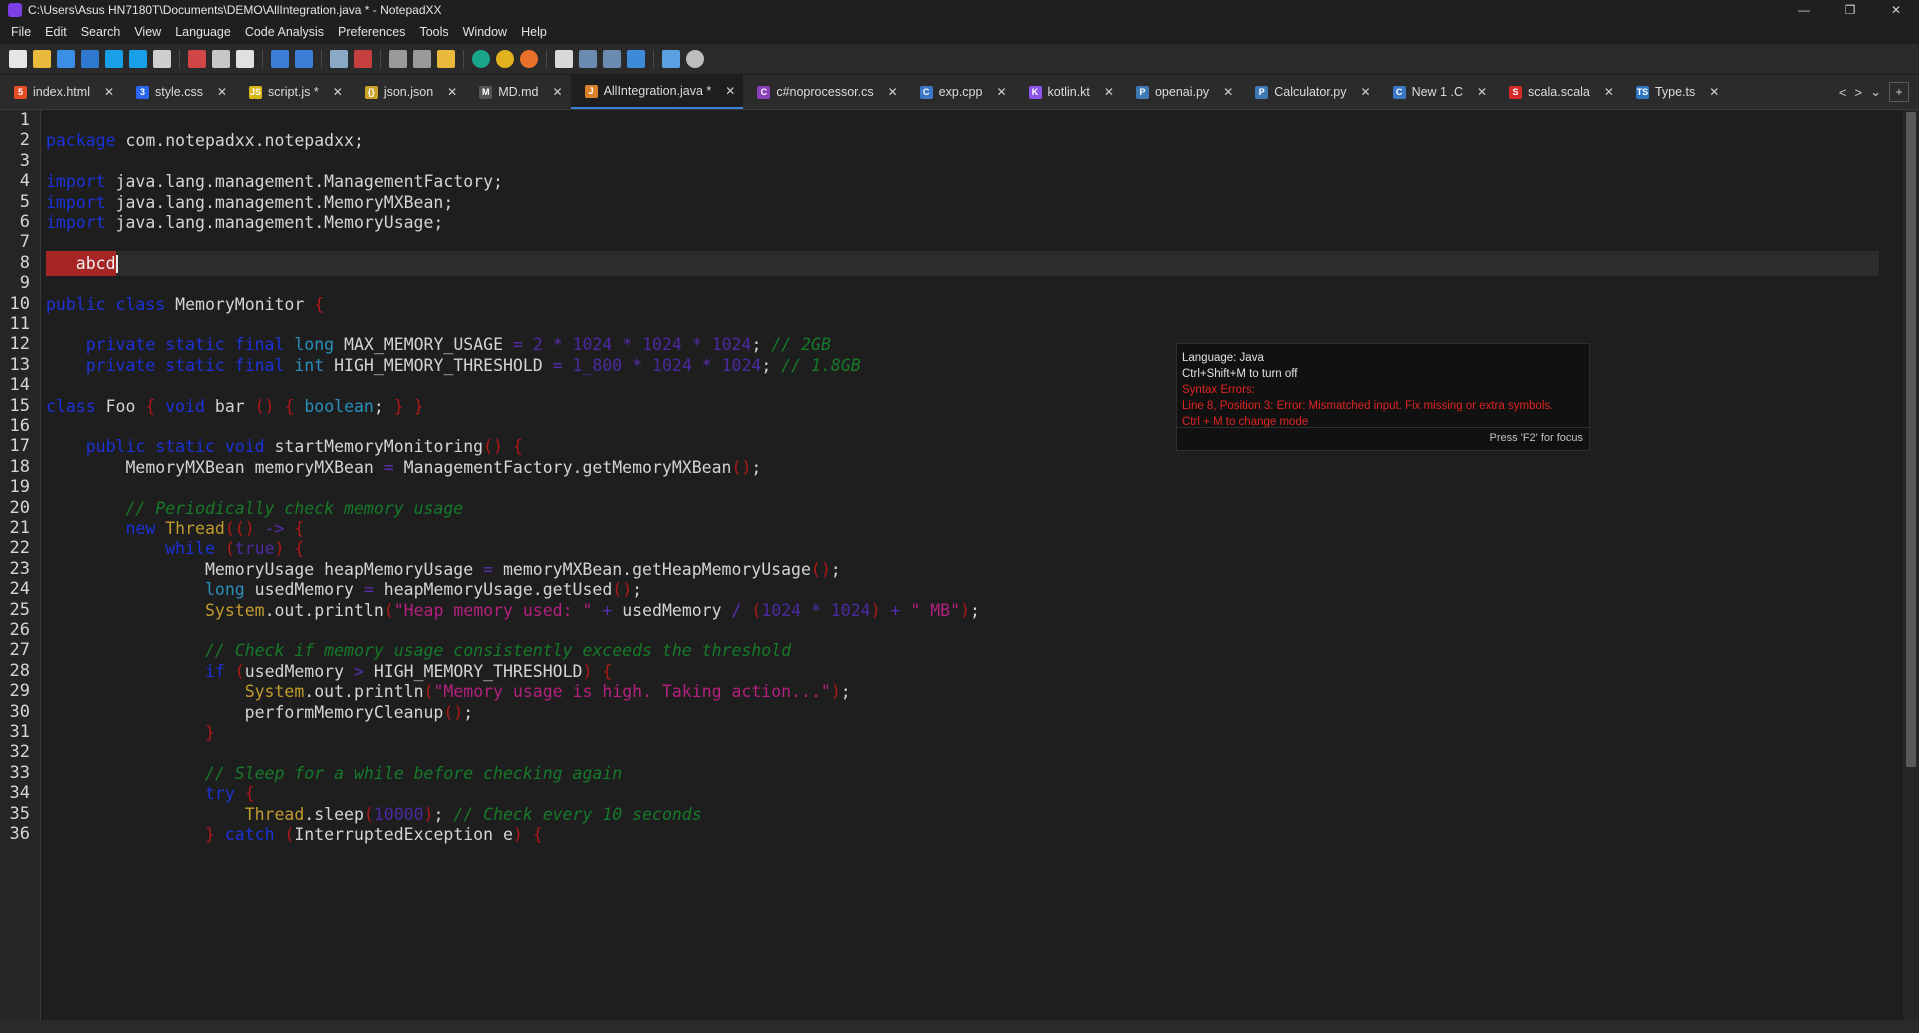 The image size is (1919, 1033). What do you see at coordinates (262, 59) in the screenshot?
I see `toolbar-divider` at bounding box center [262, 59].